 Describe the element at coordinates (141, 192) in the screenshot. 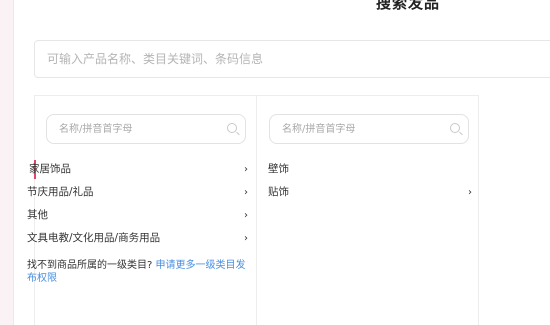

I see `category-item-festive-gifts: 节庆用品/礼品 ›` at that location.